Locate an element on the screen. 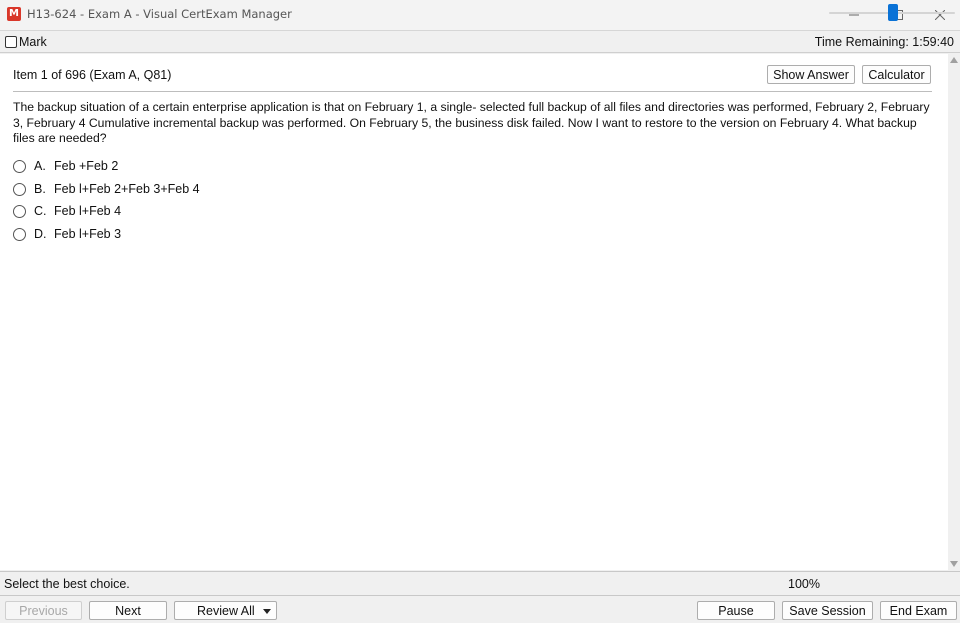 The height and width of the screenshot is (623, 960). zoom-level: 100% is located at coordinates (804, 584).